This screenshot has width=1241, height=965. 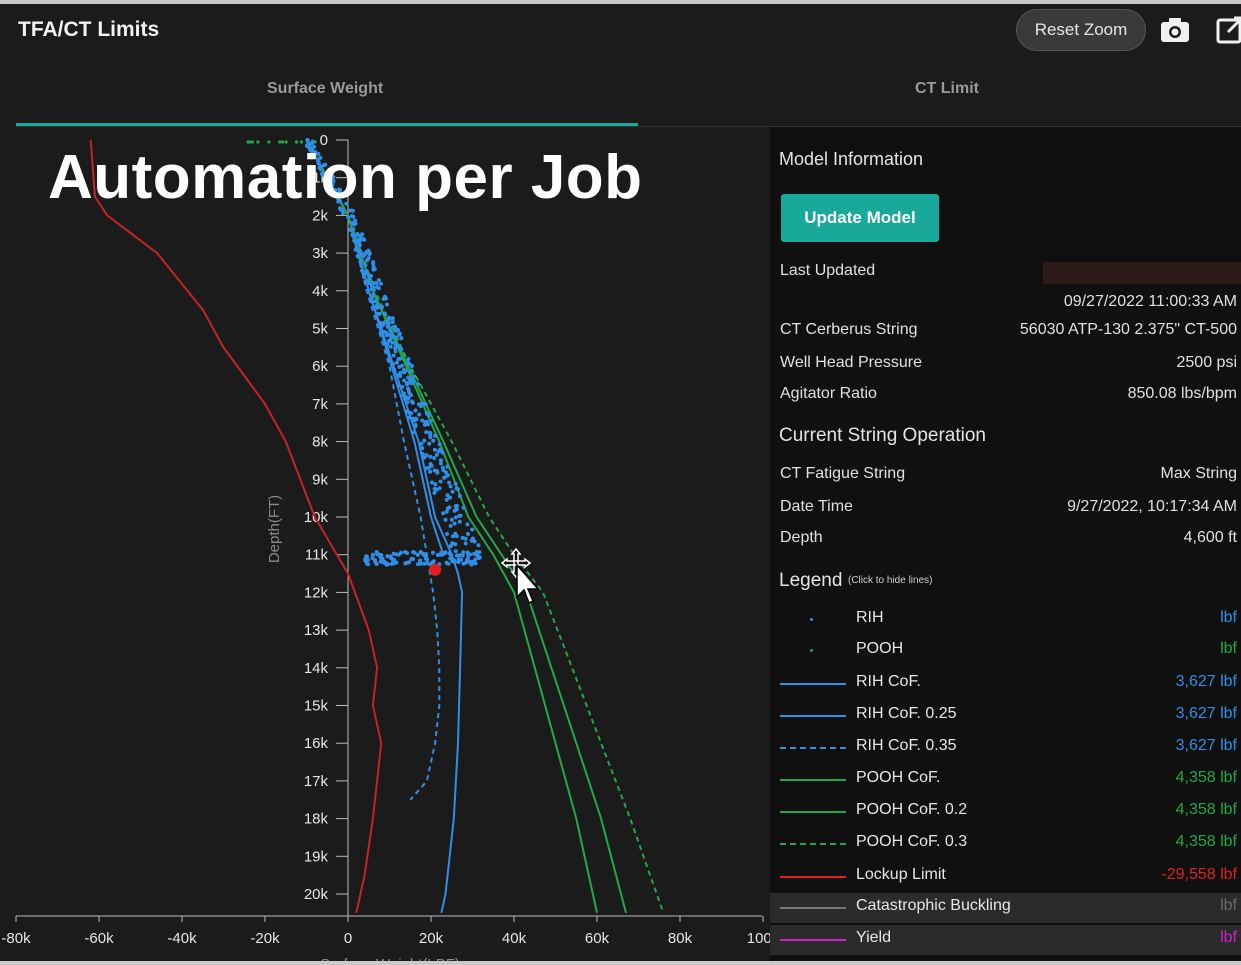 What do you see at coordinates (265, 938) in the screenshot?
I see `x-tick-label: -20k` at bounding box center [265, 938].